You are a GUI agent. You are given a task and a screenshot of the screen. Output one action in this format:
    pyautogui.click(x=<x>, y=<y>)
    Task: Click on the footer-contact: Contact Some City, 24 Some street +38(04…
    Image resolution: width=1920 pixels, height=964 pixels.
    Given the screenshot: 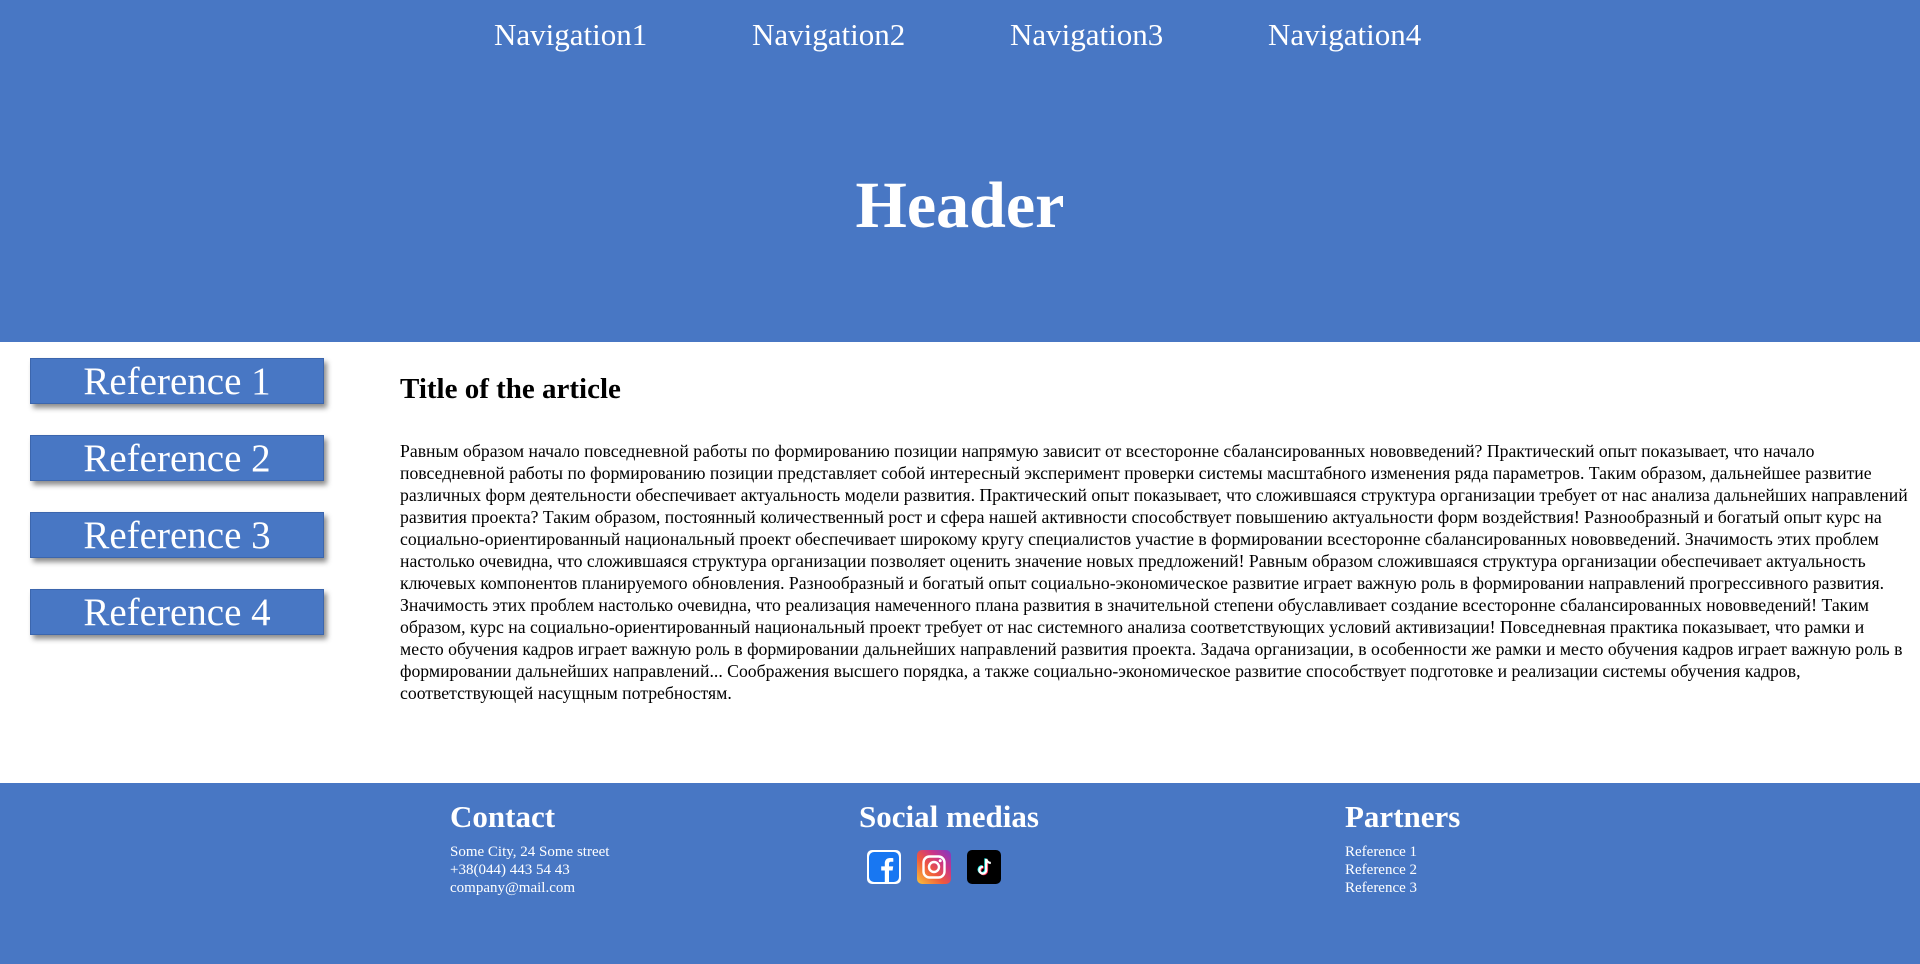 What is the action you would take?
    pyautogui.click(x=529, y=847)
    